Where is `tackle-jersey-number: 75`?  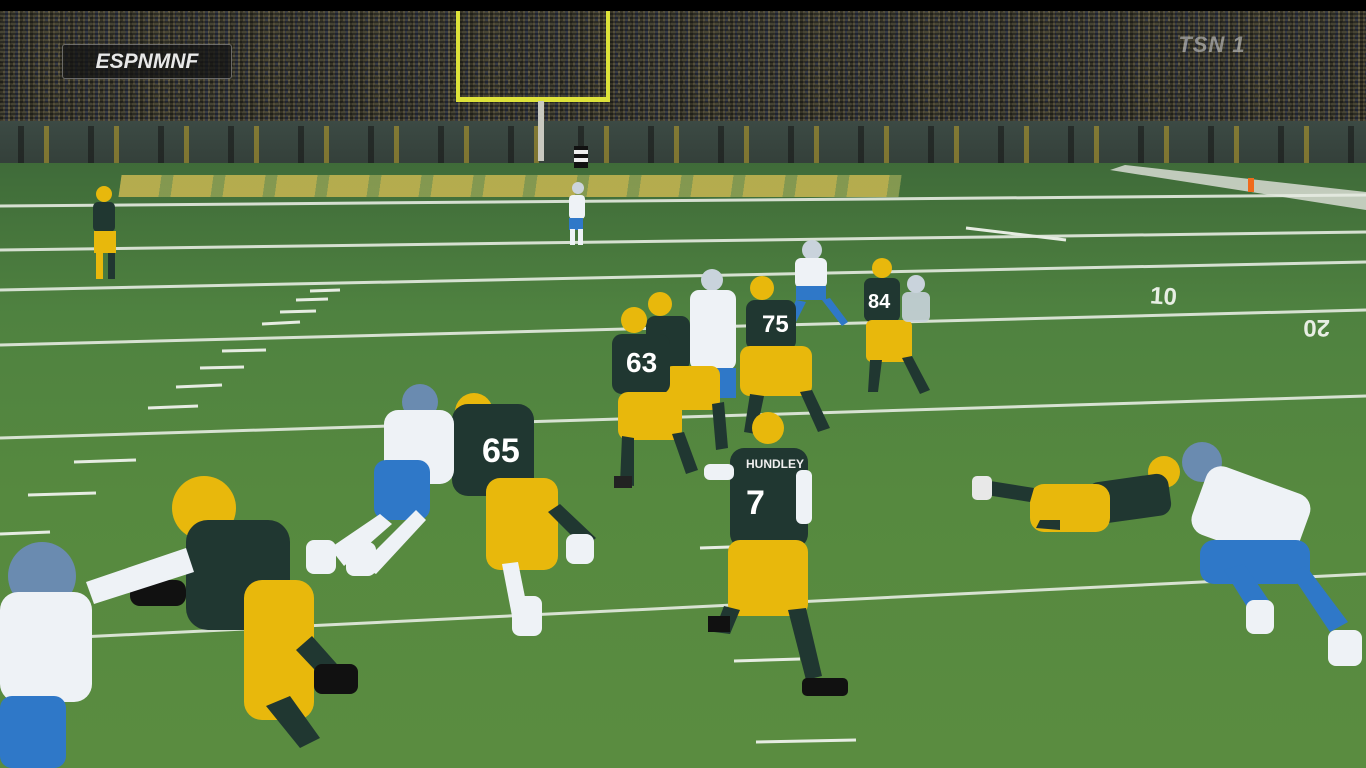
tackle-jersey-number: 75 is located at coordinates (775, 324).